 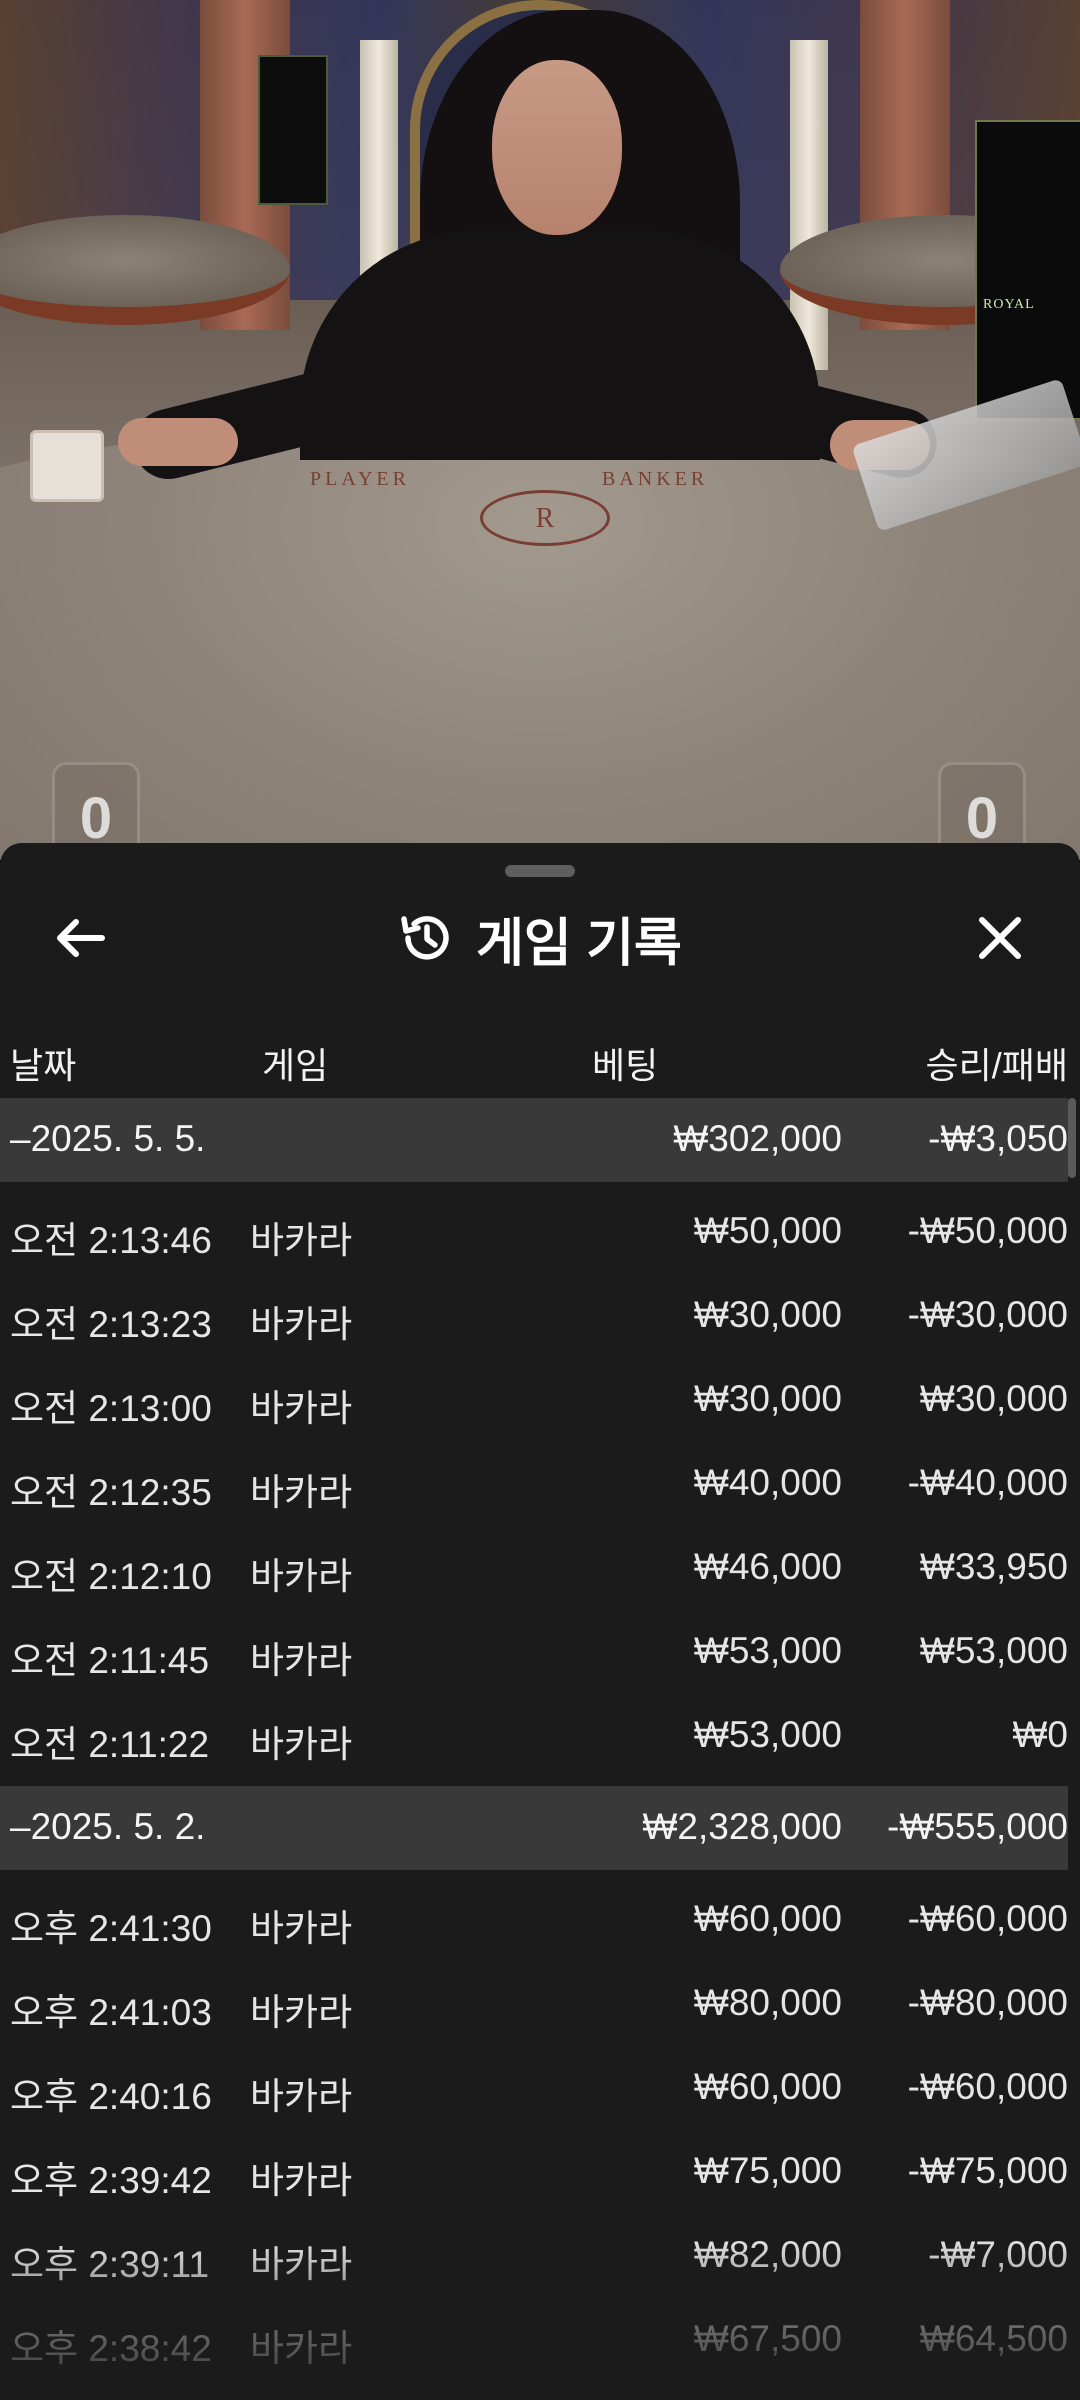 I want to click on row-result: -₩75,000, so click(x=987, y=2170).